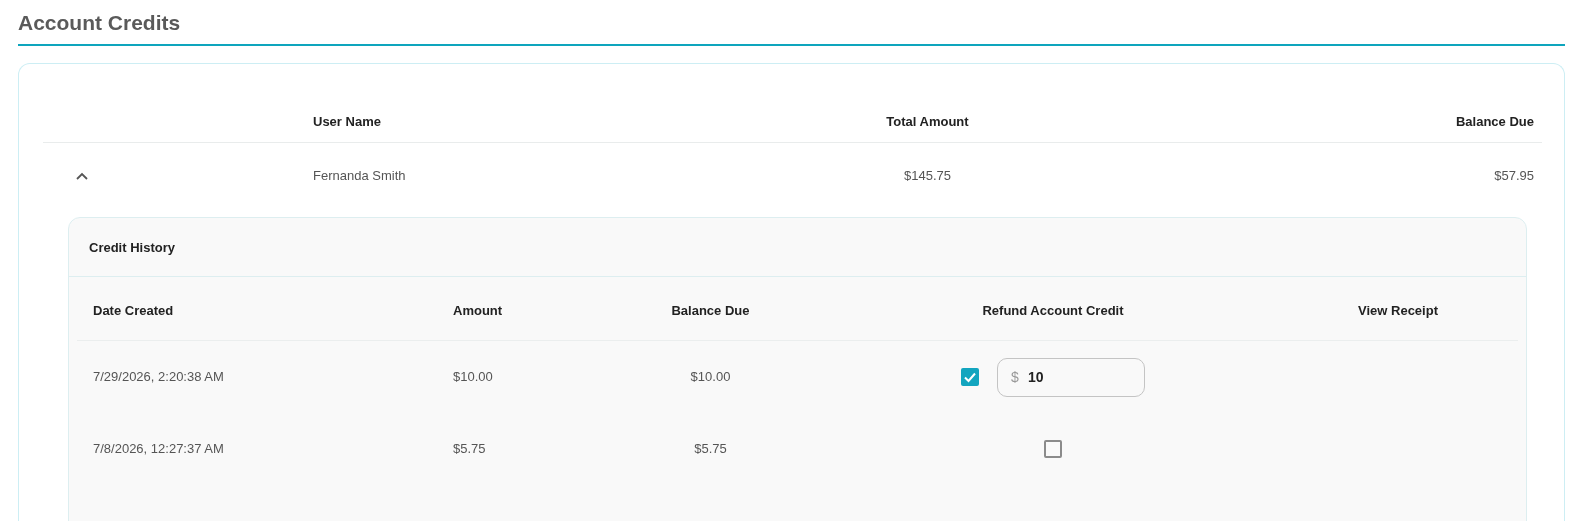 Image resolution: width=1591 pixels, height=521 pixels. What do you see at coordinates (927, 176) in the screenshot?
I see `table-cell: $145.75` at bounding box center [927, 176].